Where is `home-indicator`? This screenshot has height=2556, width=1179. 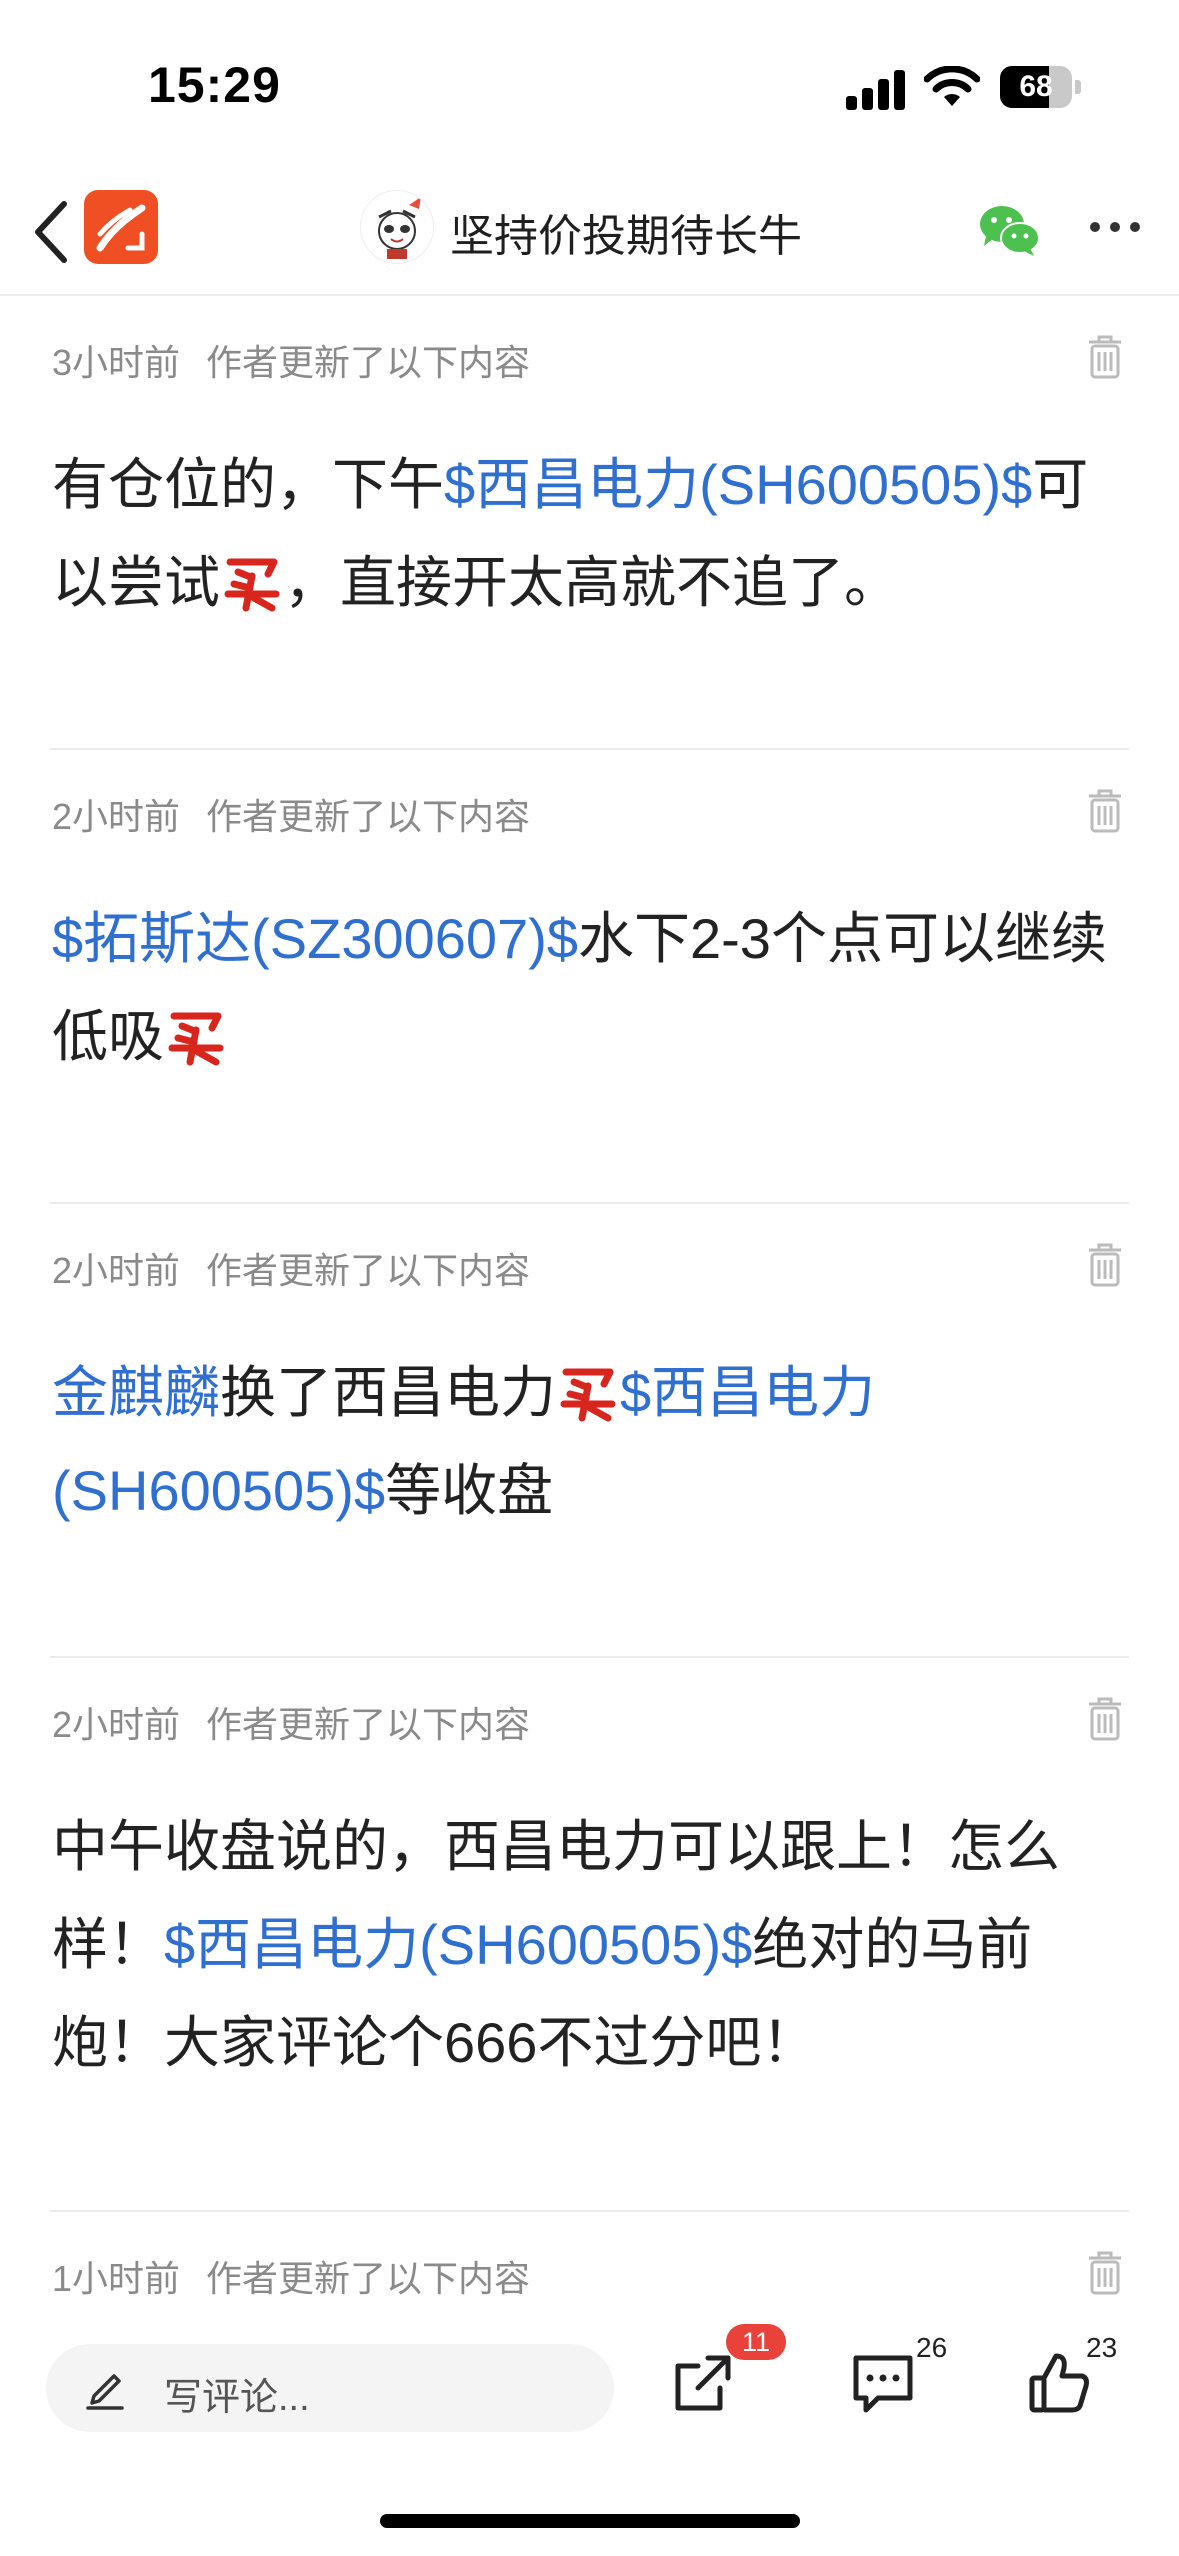 home-indicator is located at coordinates (590, 2521).